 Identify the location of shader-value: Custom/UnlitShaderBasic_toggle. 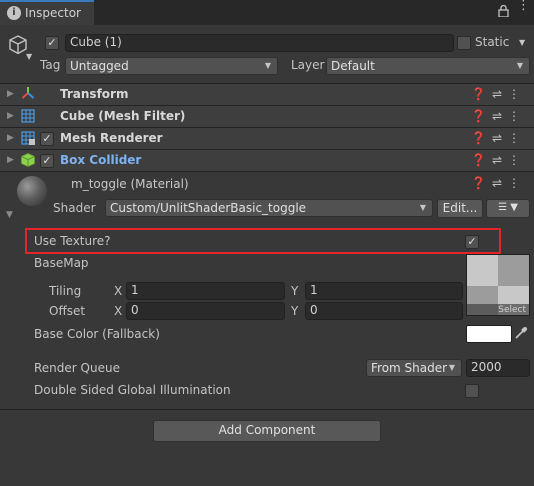
(208, 208).